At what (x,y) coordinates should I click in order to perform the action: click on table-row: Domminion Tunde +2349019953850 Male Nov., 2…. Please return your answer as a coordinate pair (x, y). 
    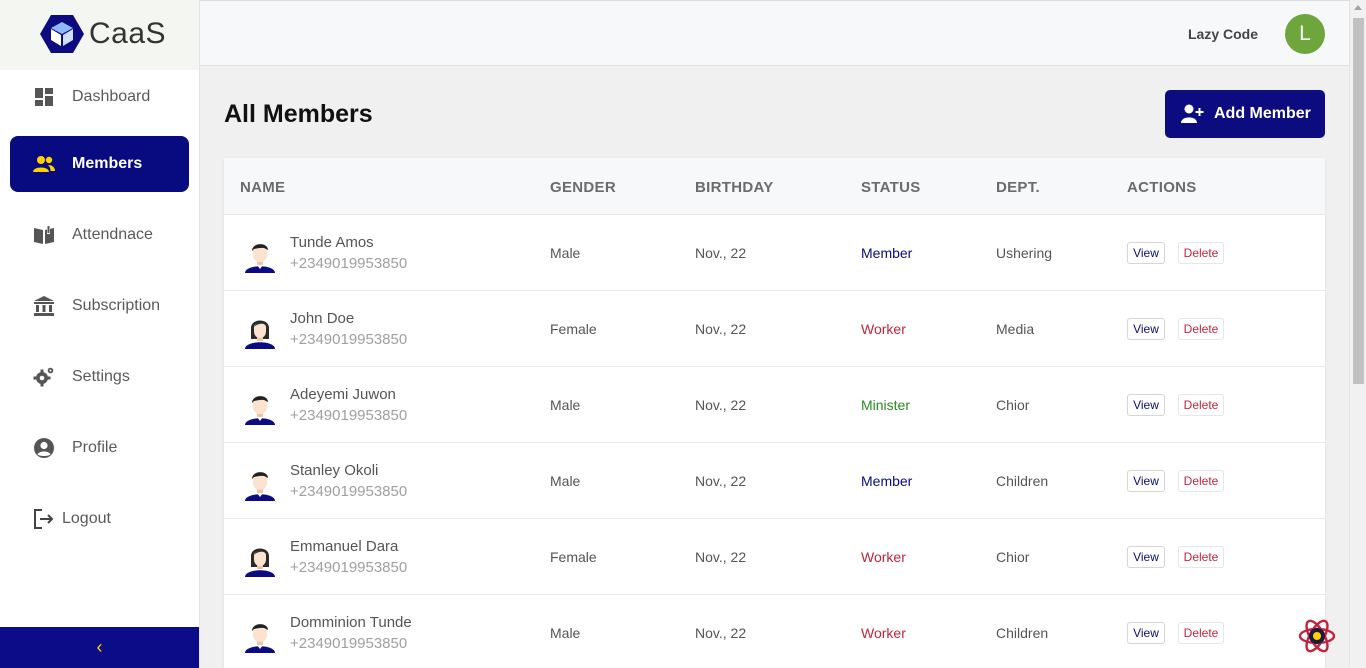
    Looking at the image, I should click on (774, 631).